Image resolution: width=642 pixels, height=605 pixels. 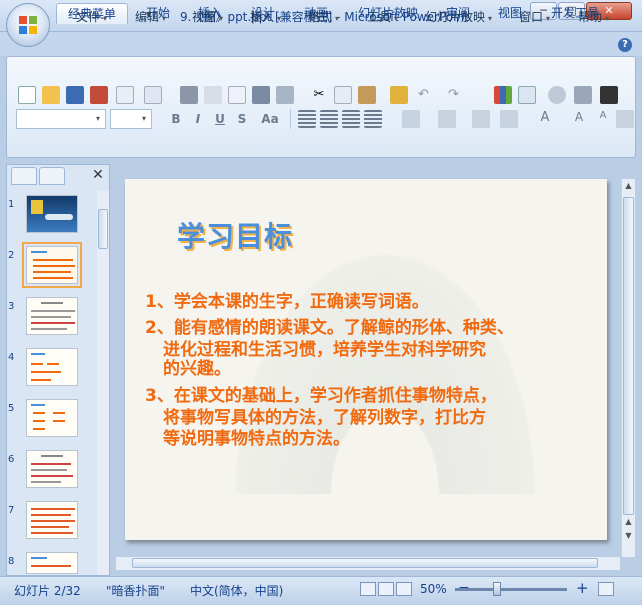 I want to click on slide-thumbnail-selected, so click(x=52, y=265).